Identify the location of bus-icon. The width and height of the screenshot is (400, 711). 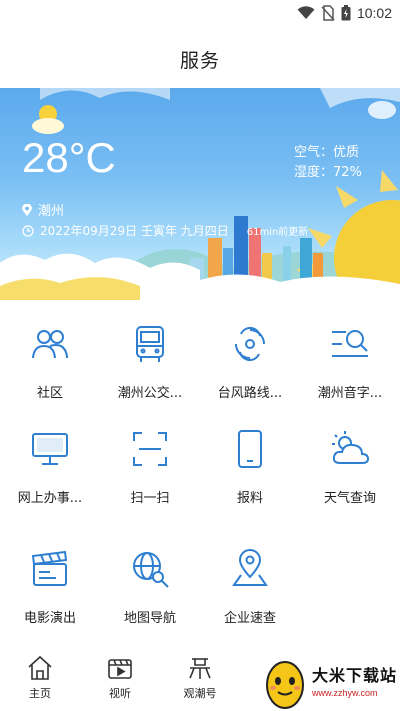
(150, 344).